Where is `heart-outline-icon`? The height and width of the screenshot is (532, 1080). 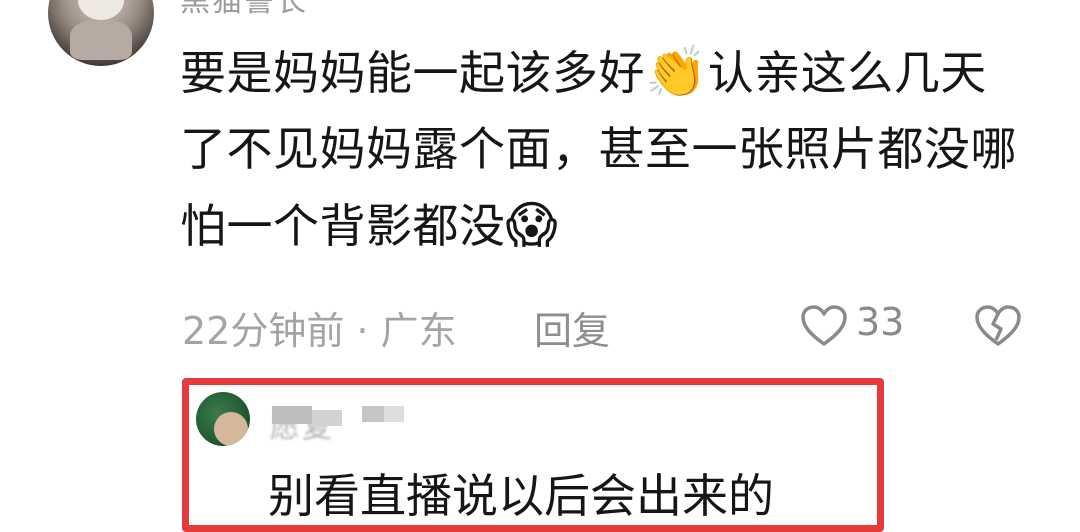
heart-outline-icon is located at coordinates (824, 326).